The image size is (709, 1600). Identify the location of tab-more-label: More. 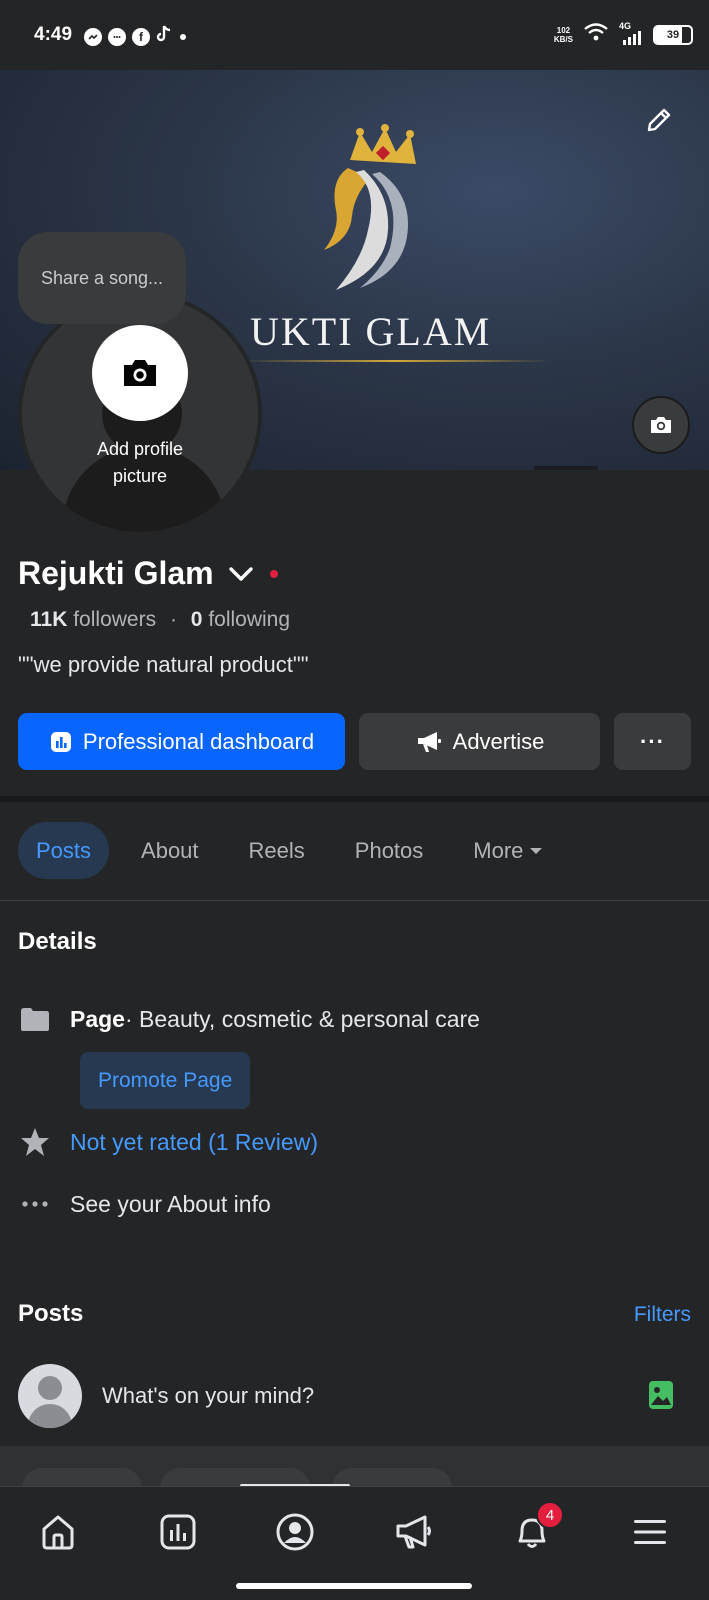
(498, 850).